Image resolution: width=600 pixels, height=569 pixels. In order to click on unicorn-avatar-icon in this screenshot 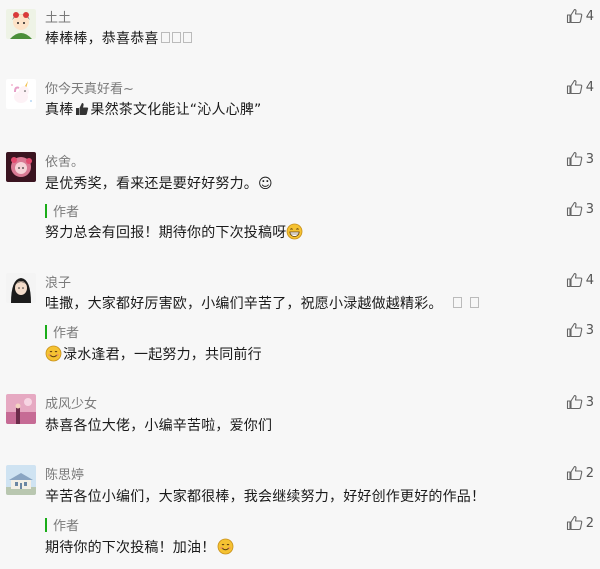, I will do `click(21, 94)`.